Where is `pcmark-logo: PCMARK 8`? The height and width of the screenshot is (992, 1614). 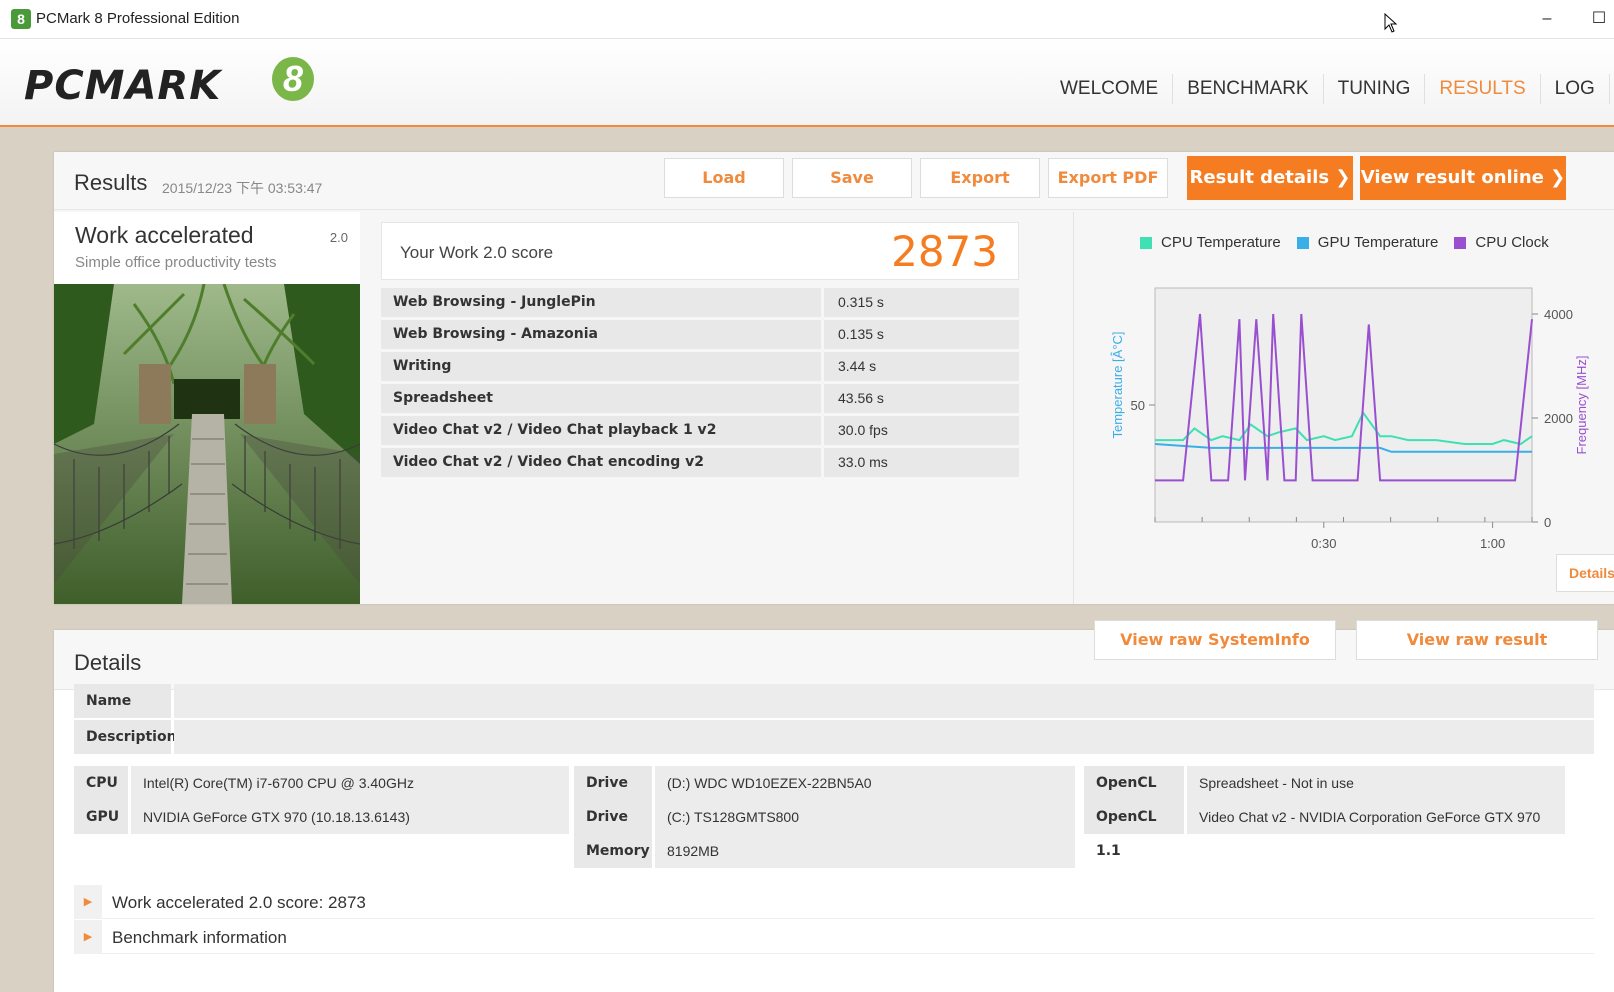
pcmark-logo: PCMARK 8 is located at coordinates (174, 83).